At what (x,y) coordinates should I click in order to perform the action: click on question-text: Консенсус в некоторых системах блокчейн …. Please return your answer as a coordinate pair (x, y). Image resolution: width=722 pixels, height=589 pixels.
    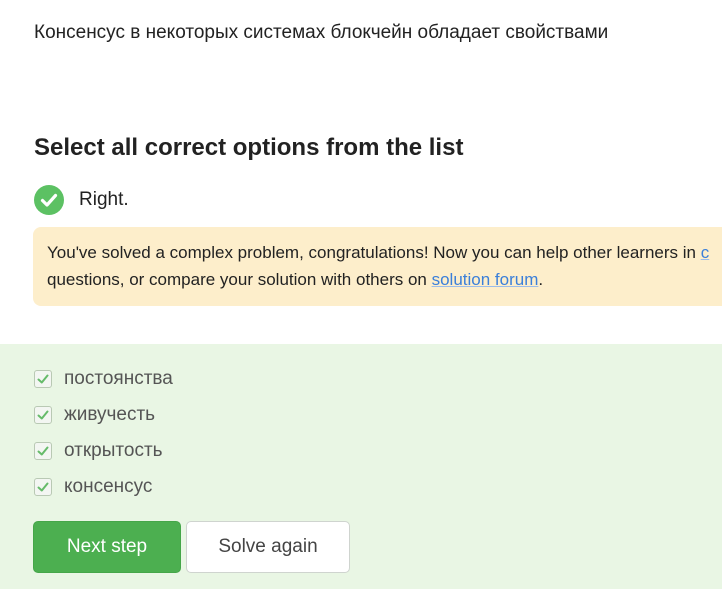
    Looking at the image, I should click on (321, 32).